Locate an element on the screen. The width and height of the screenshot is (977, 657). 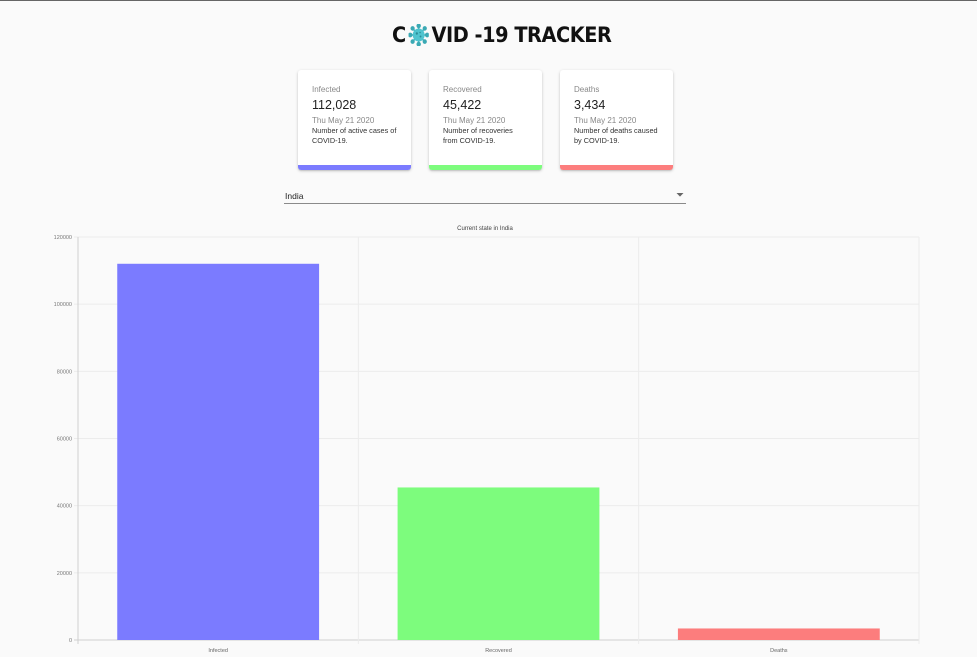
chart-title: Current state in India is located at coordinates (485, 229).